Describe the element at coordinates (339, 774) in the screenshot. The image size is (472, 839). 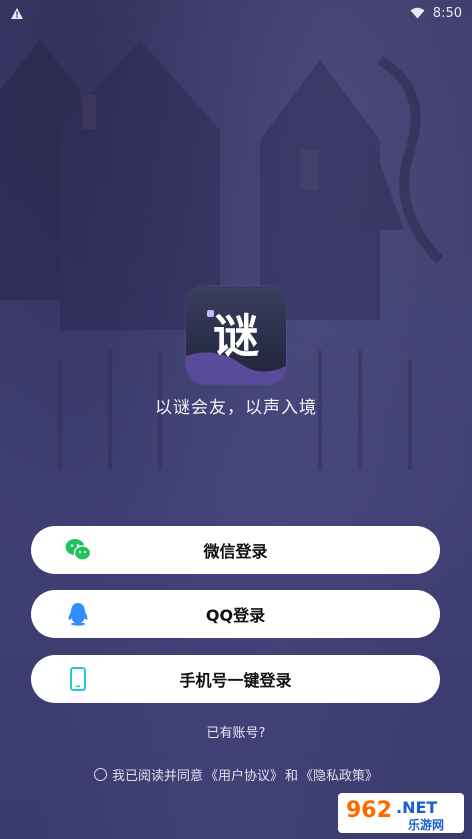
I see `privacy-policy-link: 《隐私政策》` at that location.